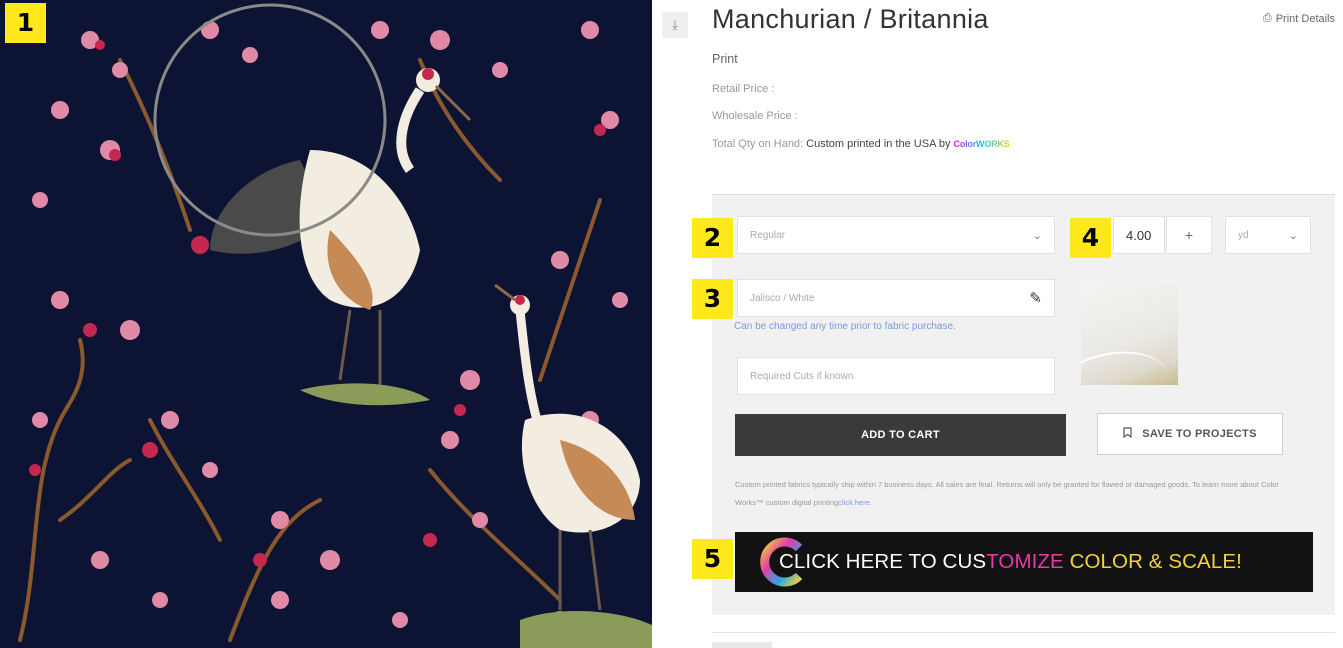 The width and height of the screenshot is (1343, 648). I want to click on banner-text: CLICK HERE TO CUSTOMIZE COLOR & SCALE!, so click(1010, 562).